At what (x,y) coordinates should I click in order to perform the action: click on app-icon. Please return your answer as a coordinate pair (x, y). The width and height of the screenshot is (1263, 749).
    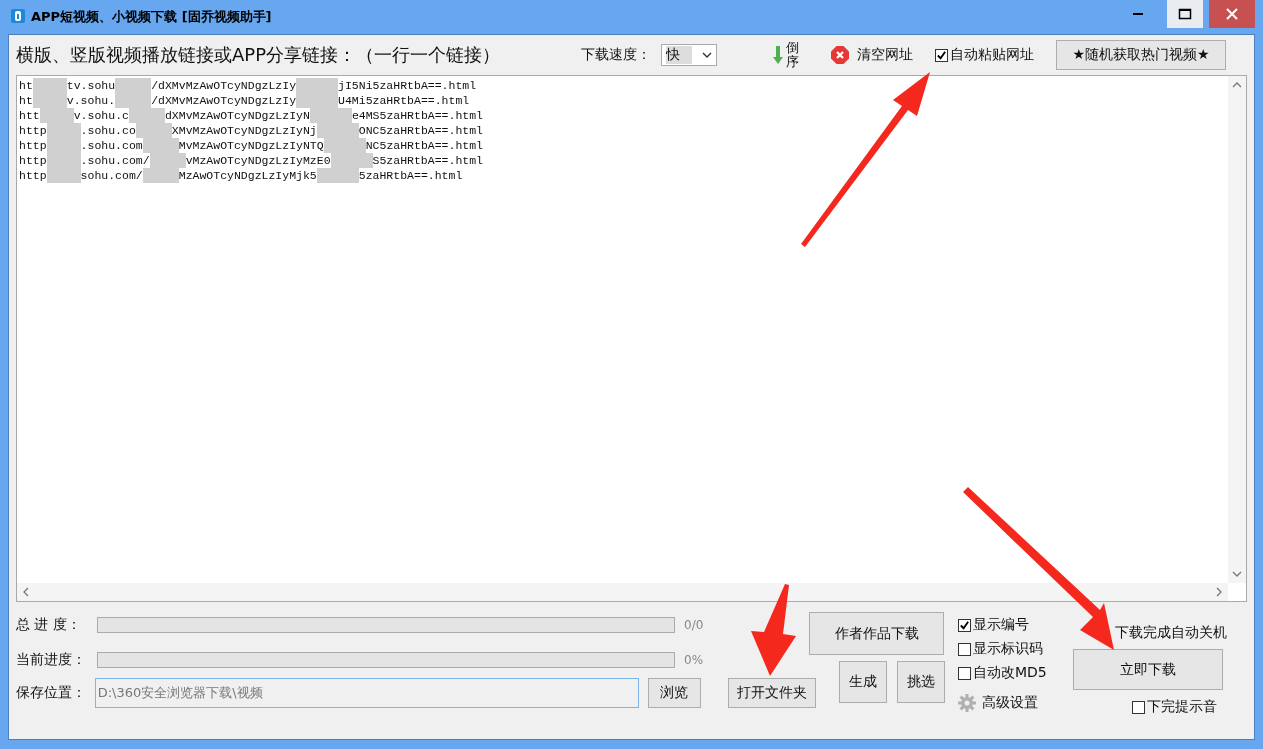
    Looking at the image, I should click on (18, 17).